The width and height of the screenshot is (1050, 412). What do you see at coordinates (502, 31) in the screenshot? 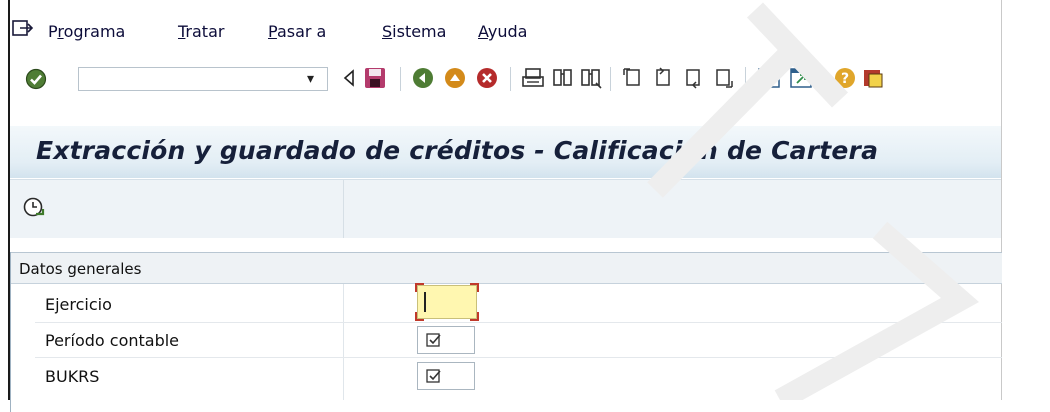
I see `menu-item-ayuda: Ayuda` at bounding box center [502, 31].